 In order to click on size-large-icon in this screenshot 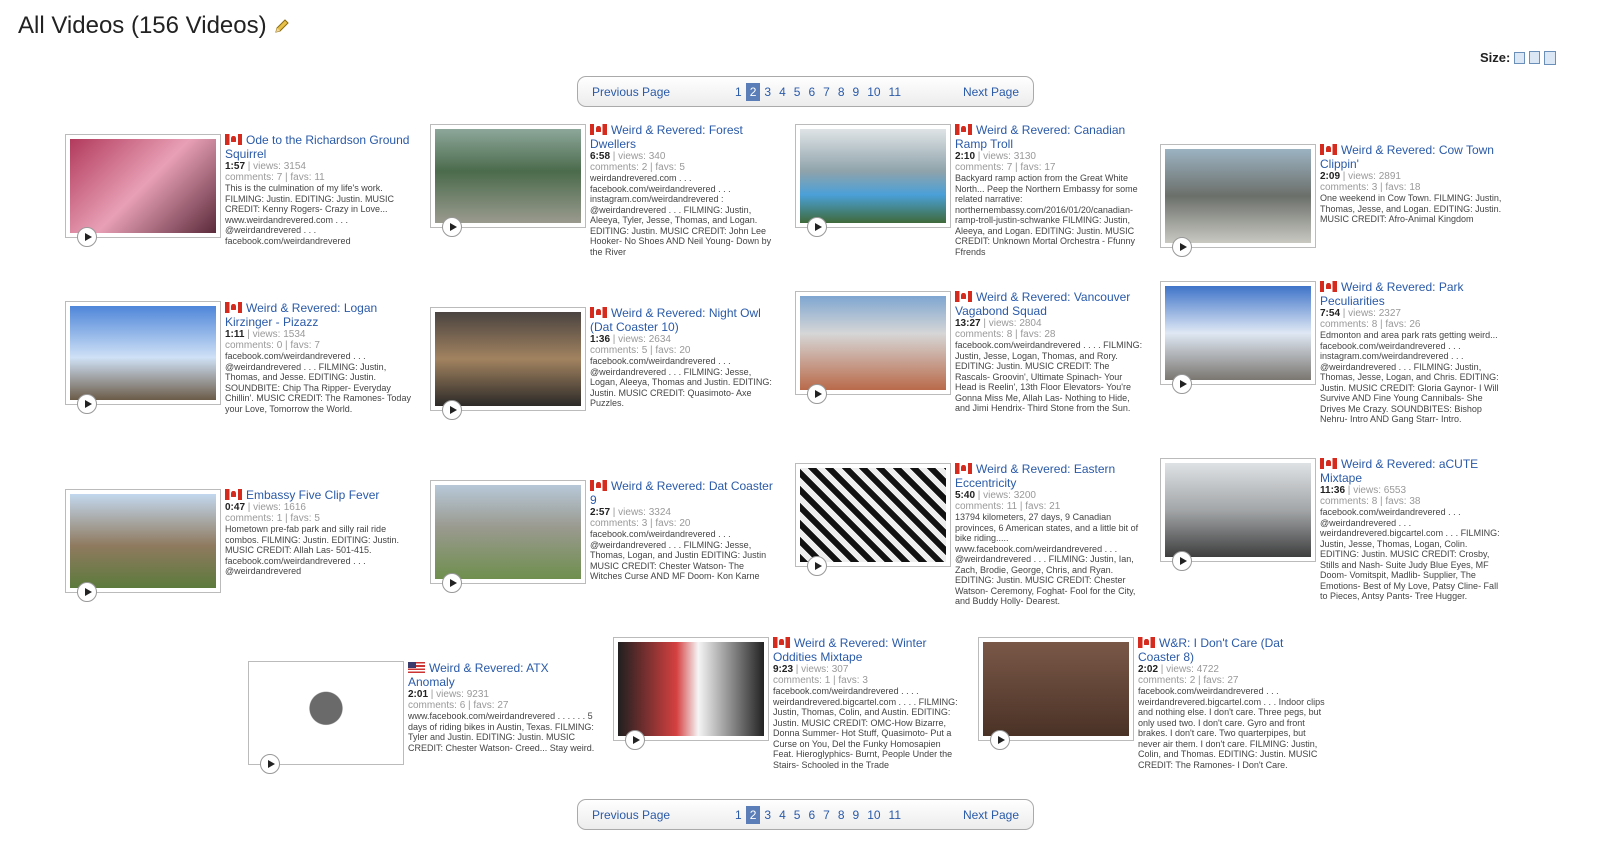, I will do `click(1550, 57)`.